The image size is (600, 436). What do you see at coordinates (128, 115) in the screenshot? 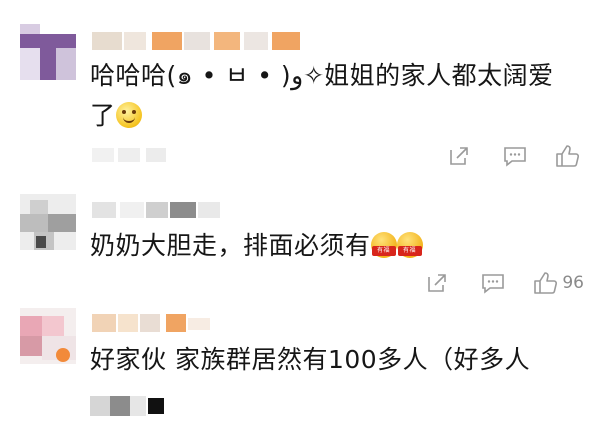
I see `smile-emoji-icon` at bounding box center [128, 115].